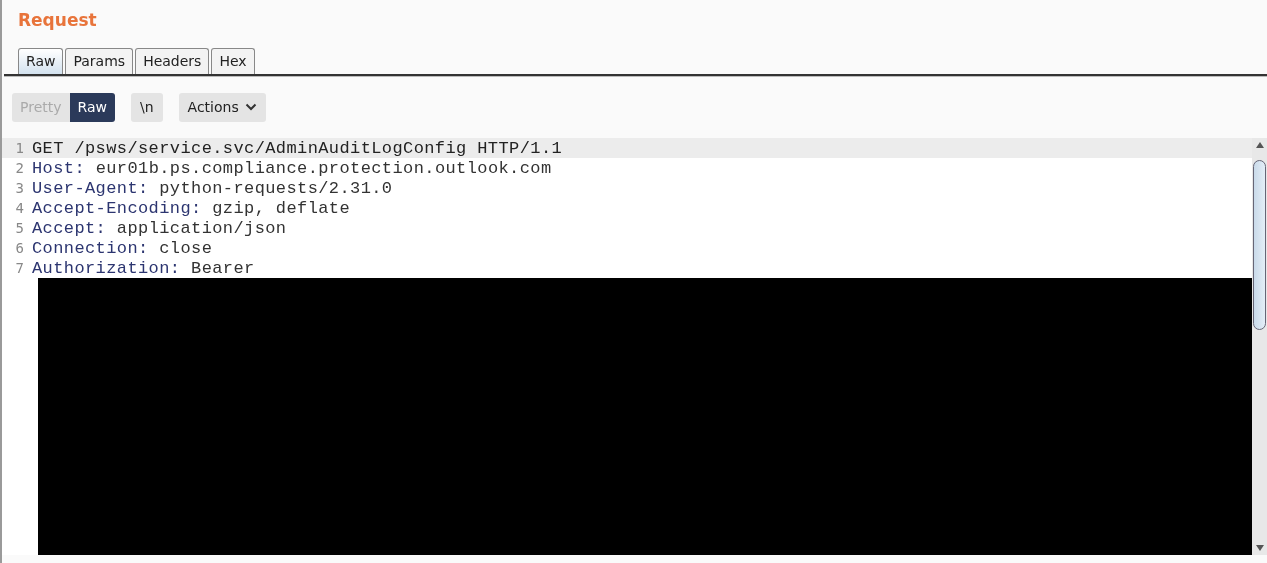 This screenshot has height=563, width=1267. What do you see at coordinates (222, 107) in the screenshot?
I see `actions-button: Actions` at bounding box center [222, 107].